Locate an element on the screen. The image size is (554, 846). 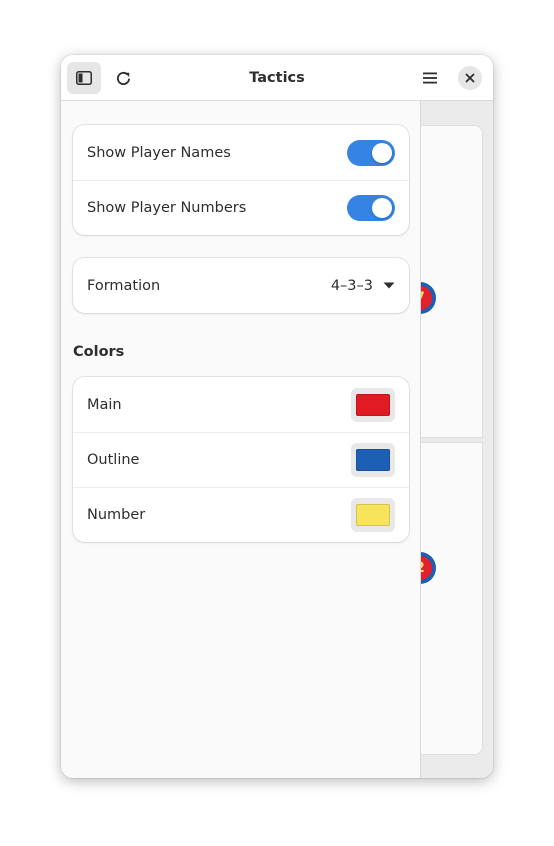
formation-value: 4–3–3 is located at coordinates (351, 285).